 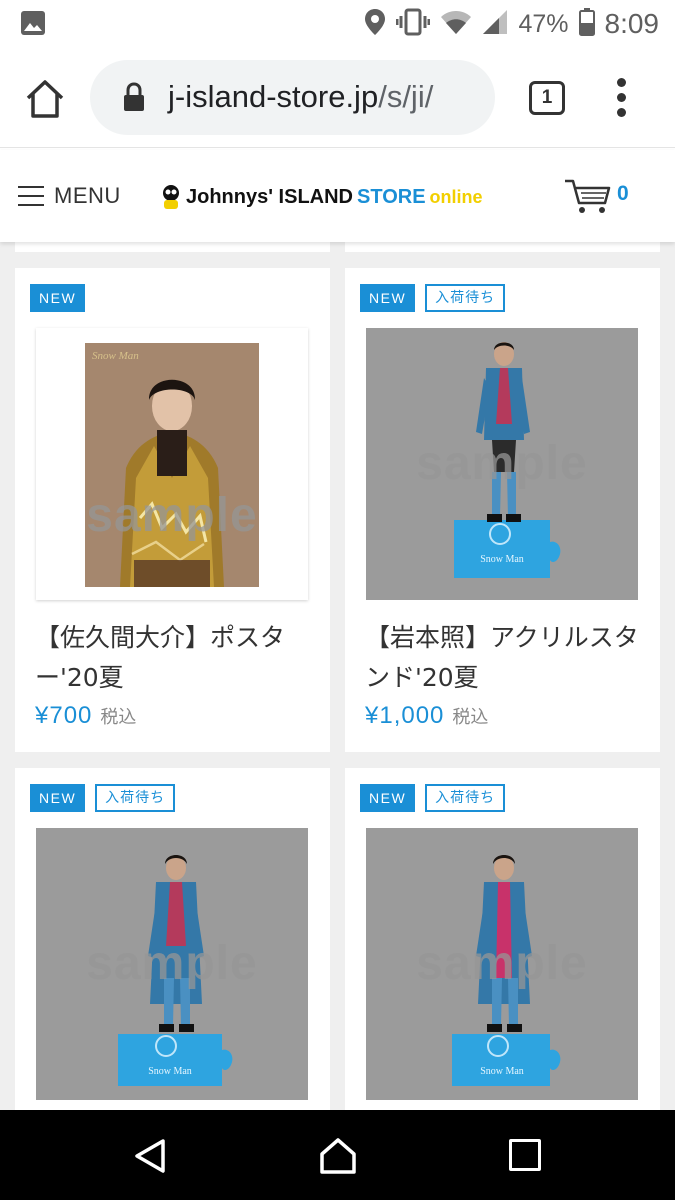 I want to click on product-title: 【佐久間大介】ポスター'20夏, so click(x=177, y=658).